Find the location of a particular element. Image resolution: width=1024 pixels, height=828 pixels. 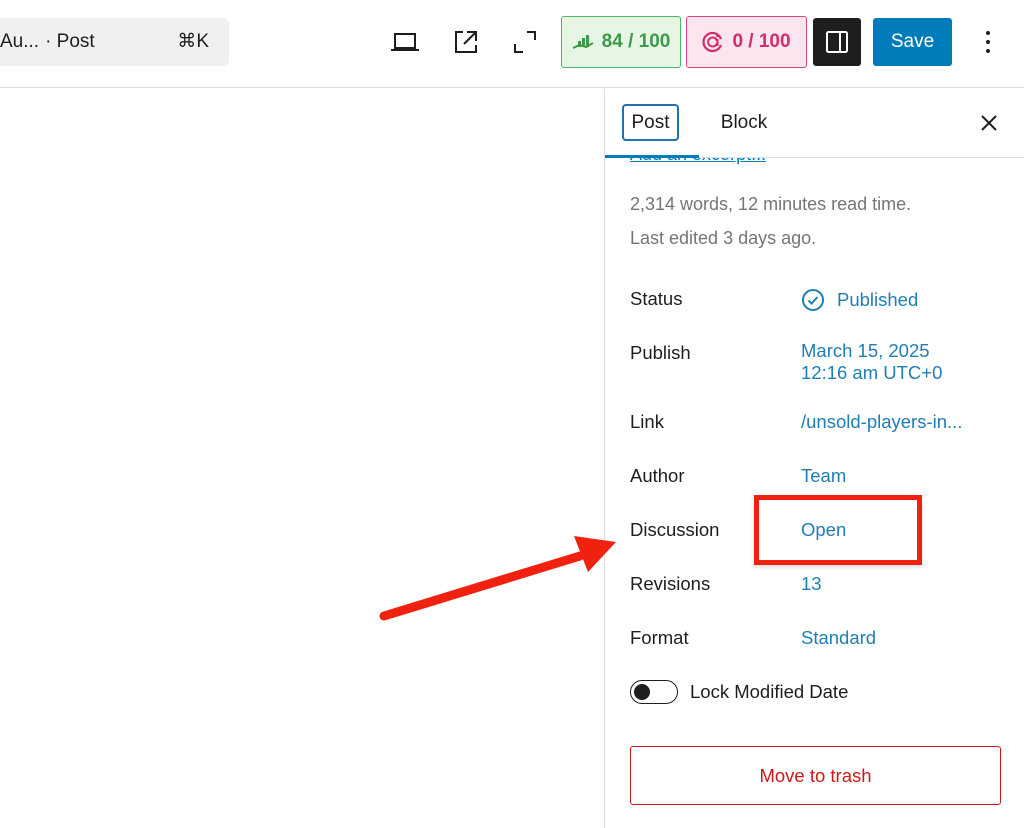

field-author: Author Team is located at coordinates (820, 479).